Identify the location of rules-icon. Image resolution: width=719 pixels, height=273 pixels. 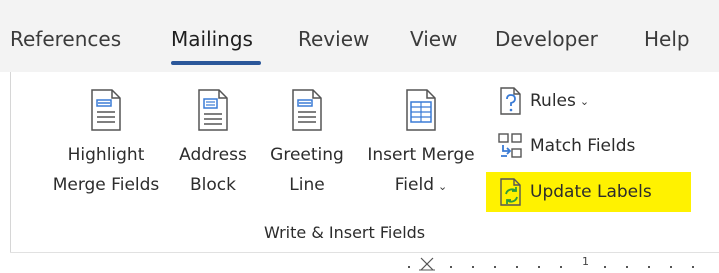
(511, 101).